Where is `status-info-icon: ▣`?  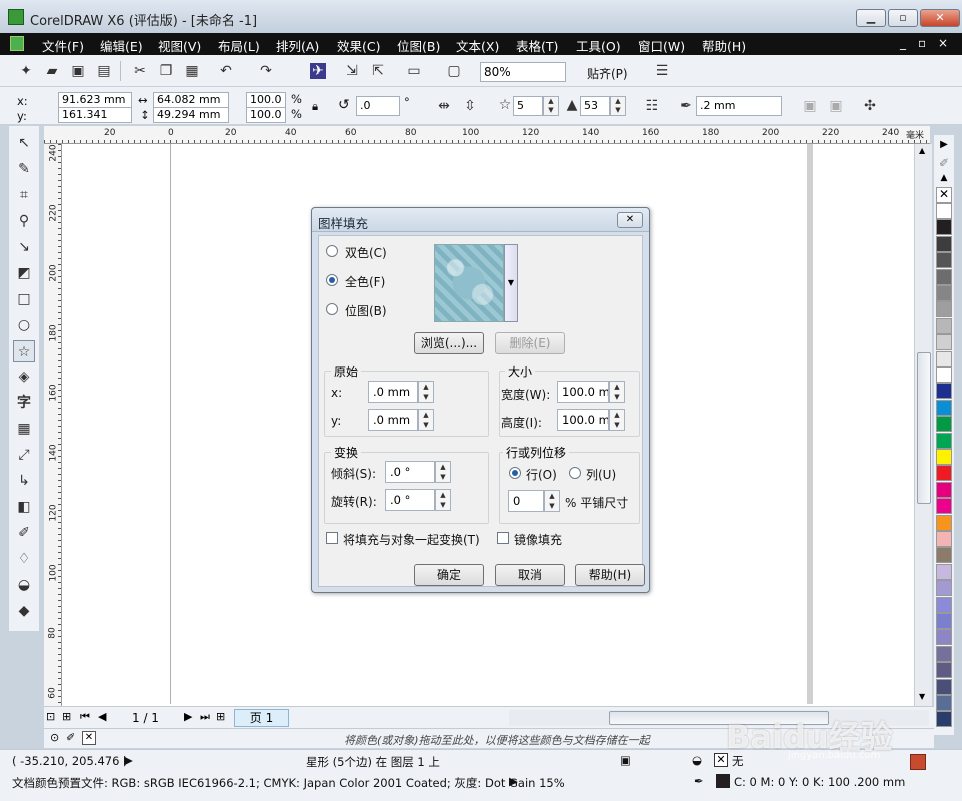 status-info-icon: ▣ is located at coordinates (625, 760).